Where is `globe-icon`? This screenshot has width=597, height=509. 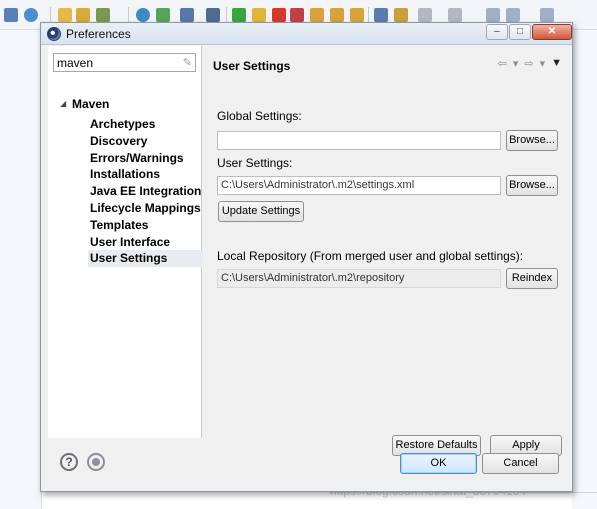
globe-icon is located at coordinates (143, 15).